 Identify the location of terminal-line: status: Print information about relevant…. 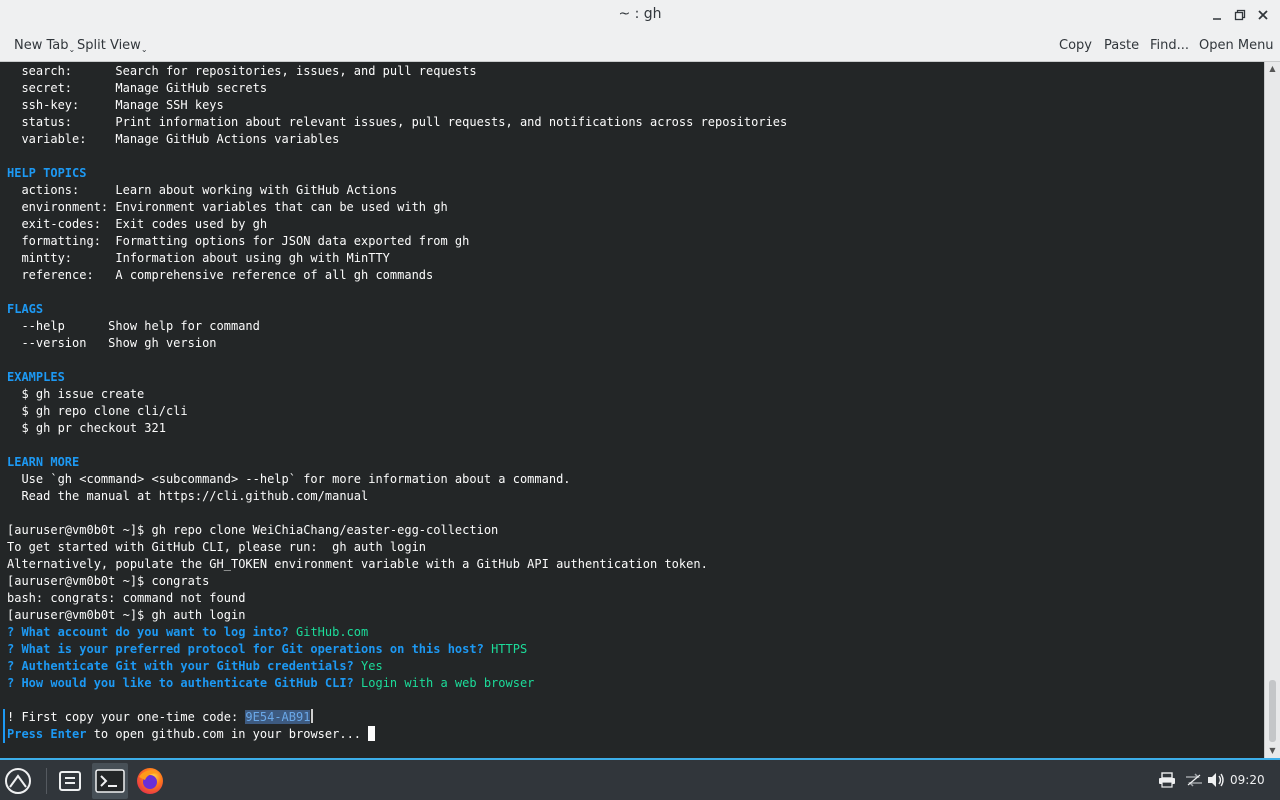
(397, 122).